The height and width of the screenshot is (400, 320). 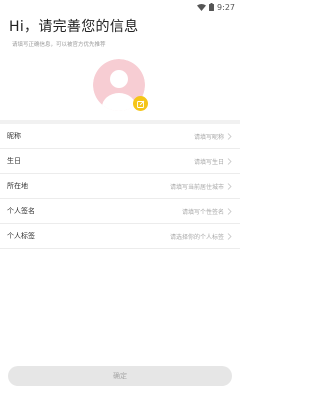 I want to click on battery-icon, so click(x=212, y=7).